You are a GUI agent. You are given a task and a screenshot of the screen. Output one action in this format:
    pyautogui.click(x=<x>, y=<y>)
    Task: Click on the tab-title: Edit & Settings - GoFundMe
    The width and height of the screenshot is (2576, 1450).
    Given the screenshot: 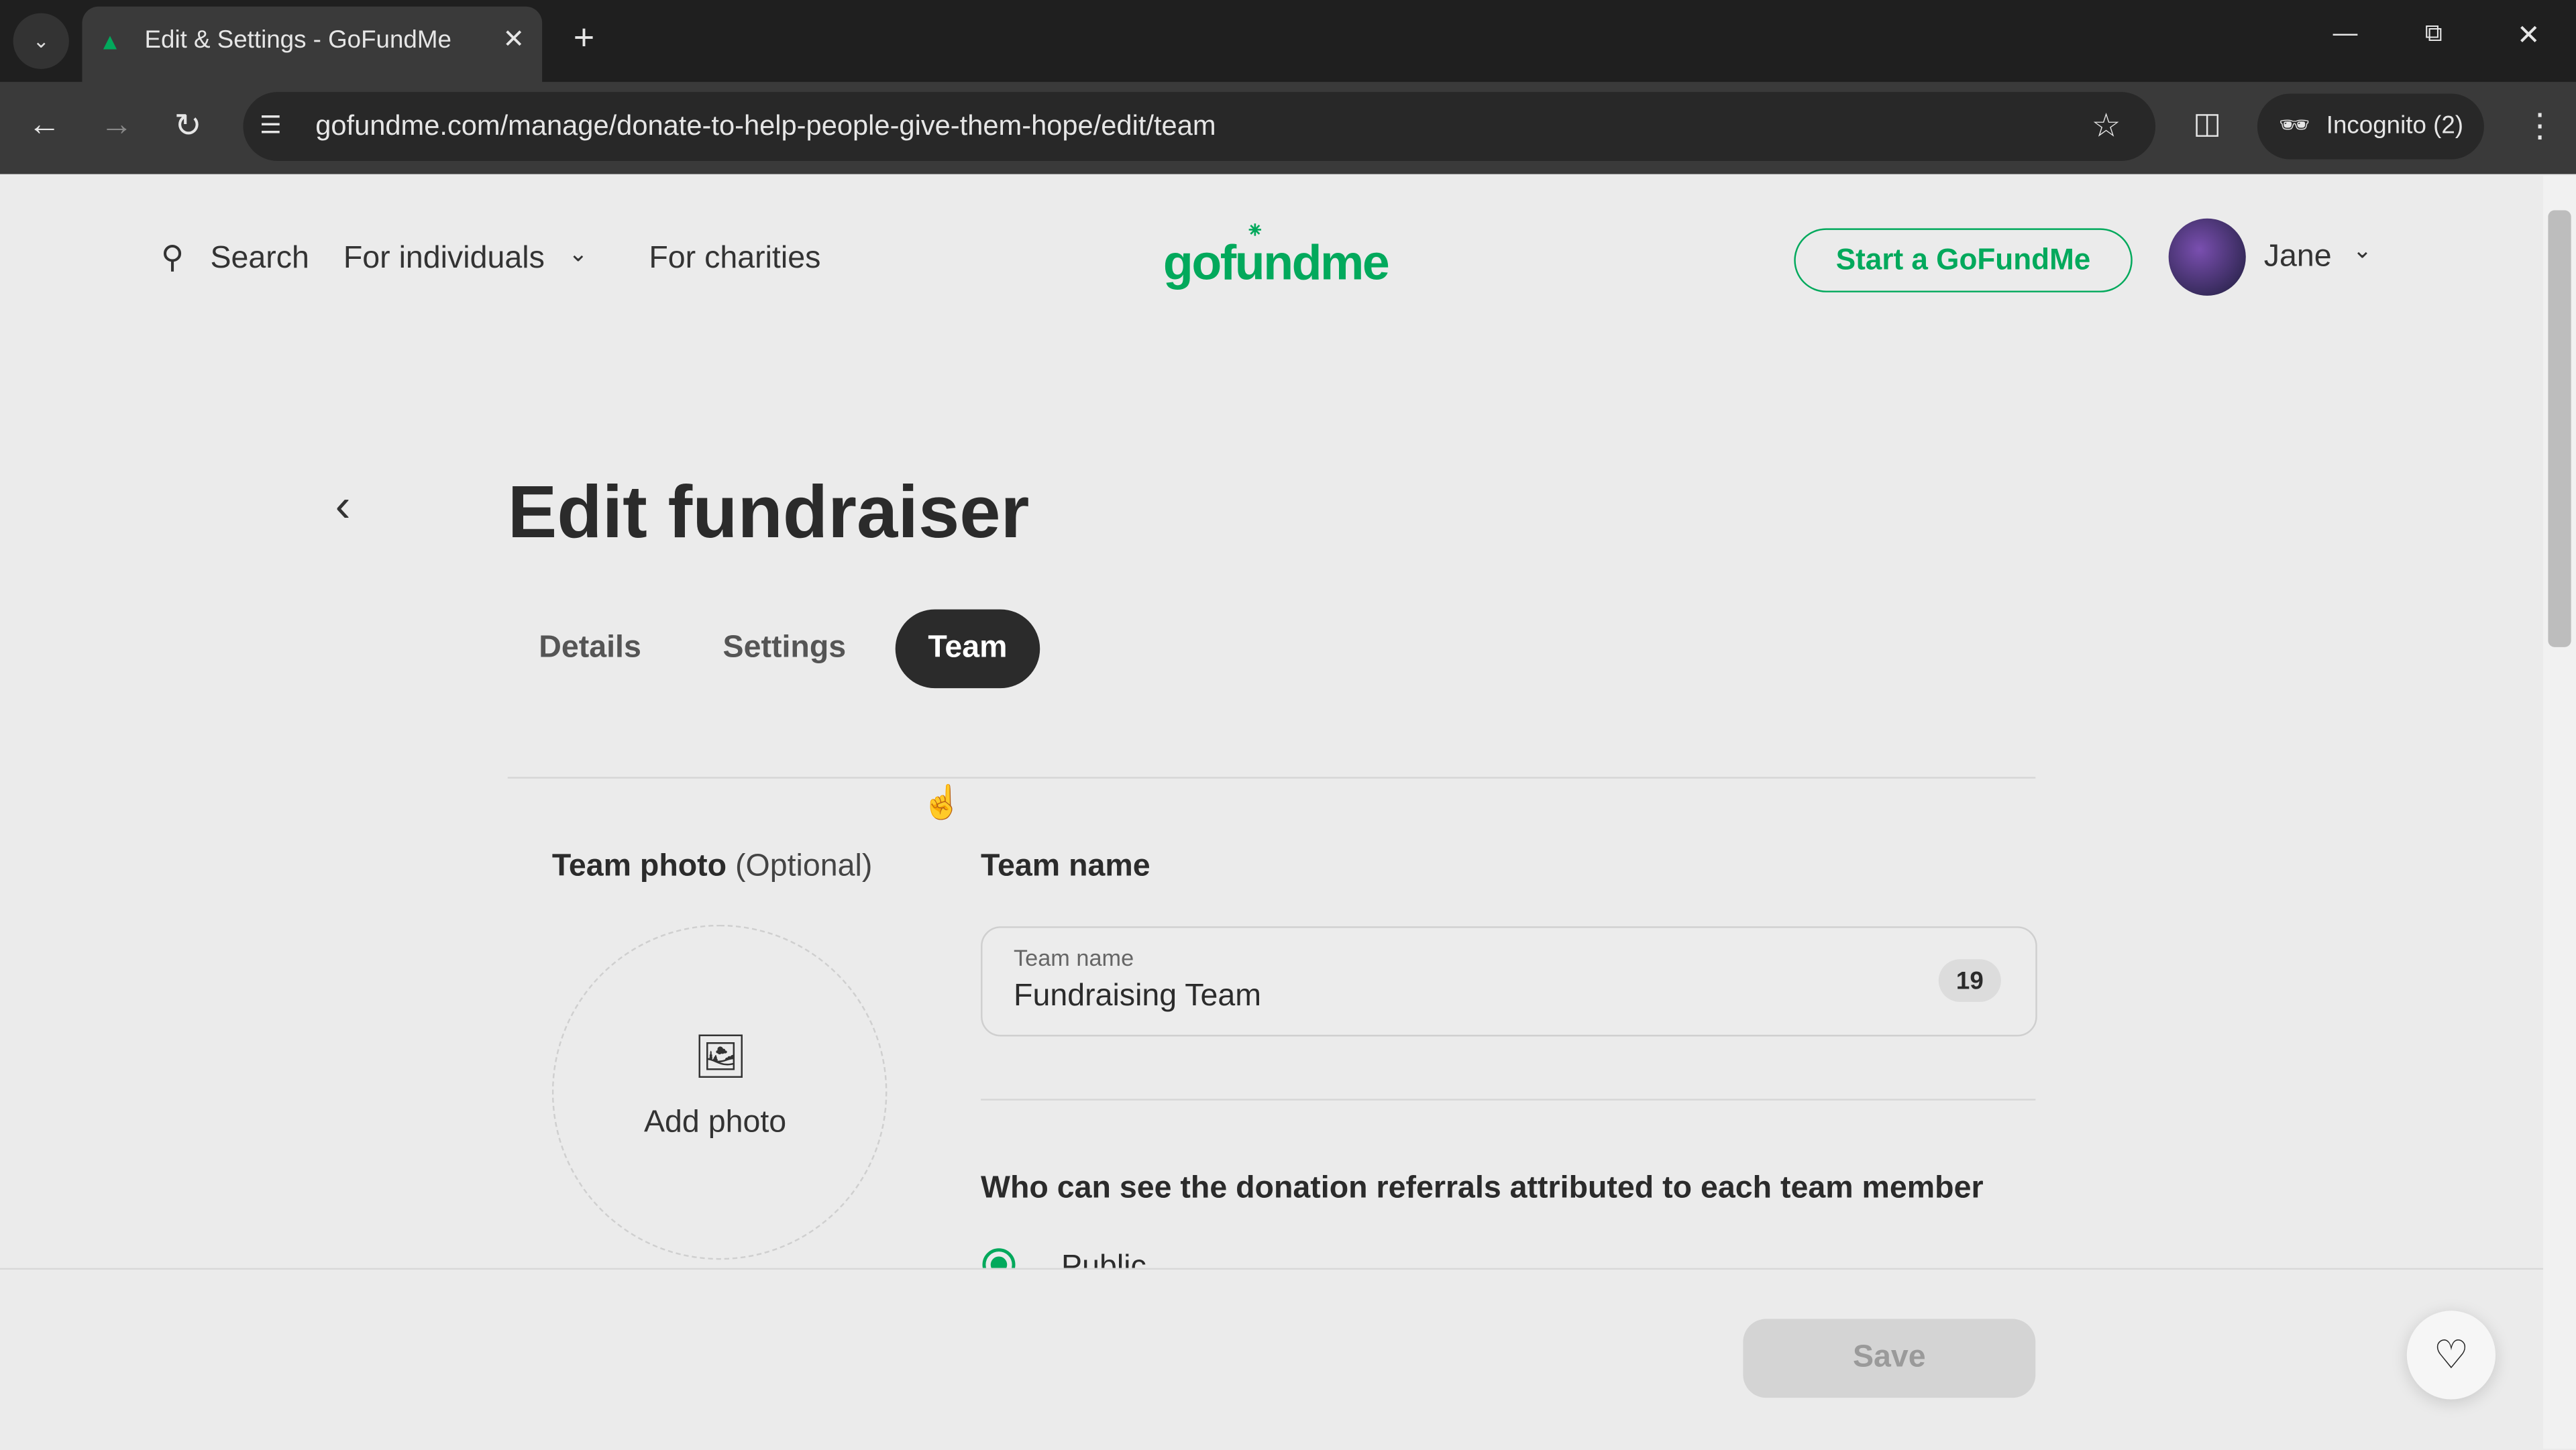 What is the action you would take?
    pyautogui.click(x=297, y=40)
    